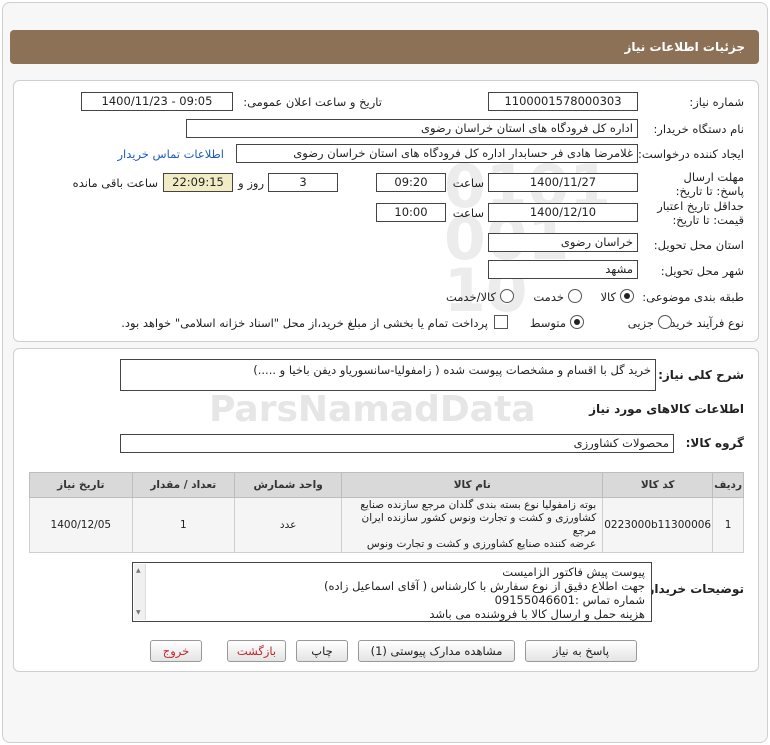  I want to click on province-field: خراسان رضوی, so click(563, 242).